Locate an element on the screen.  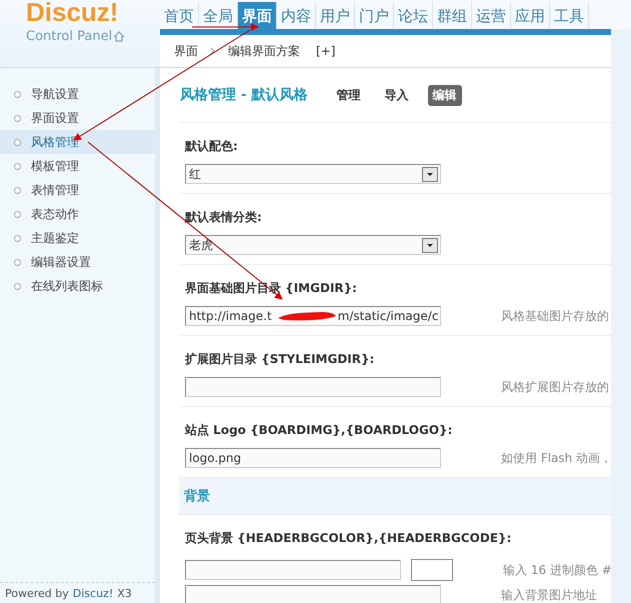
field-label: 界面基础图片目录 {IMGDIR}: is located at coordinates (271, 288).